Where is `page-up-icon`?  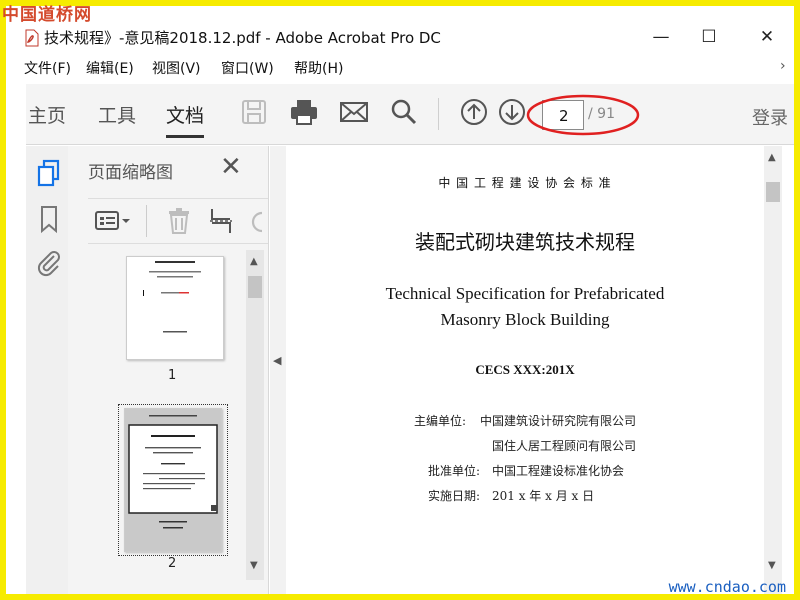 page-up-icon is located at coordinates (474, 112).